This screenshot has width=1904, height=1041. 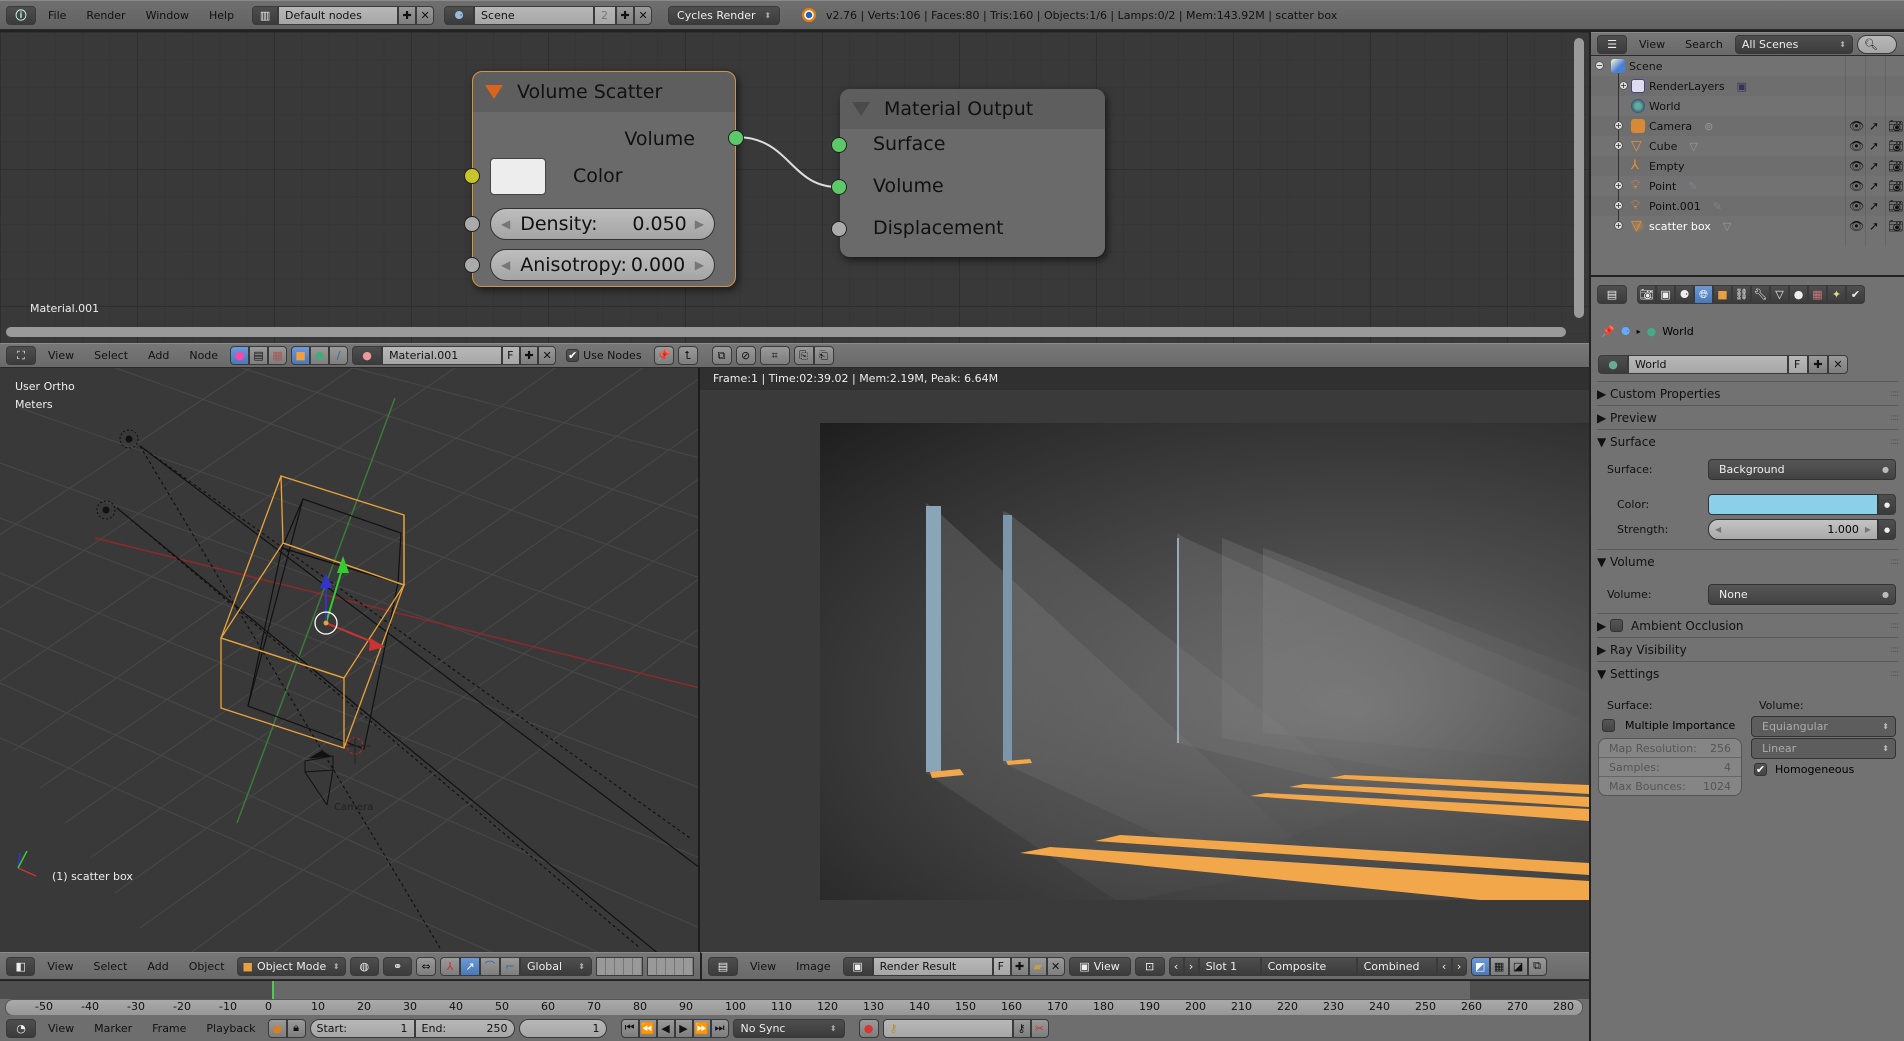 What do you see at coordinates (265, 15) in the screenshot?
I see `screen-layout-button: ▥` at bounding box center [265, 15].